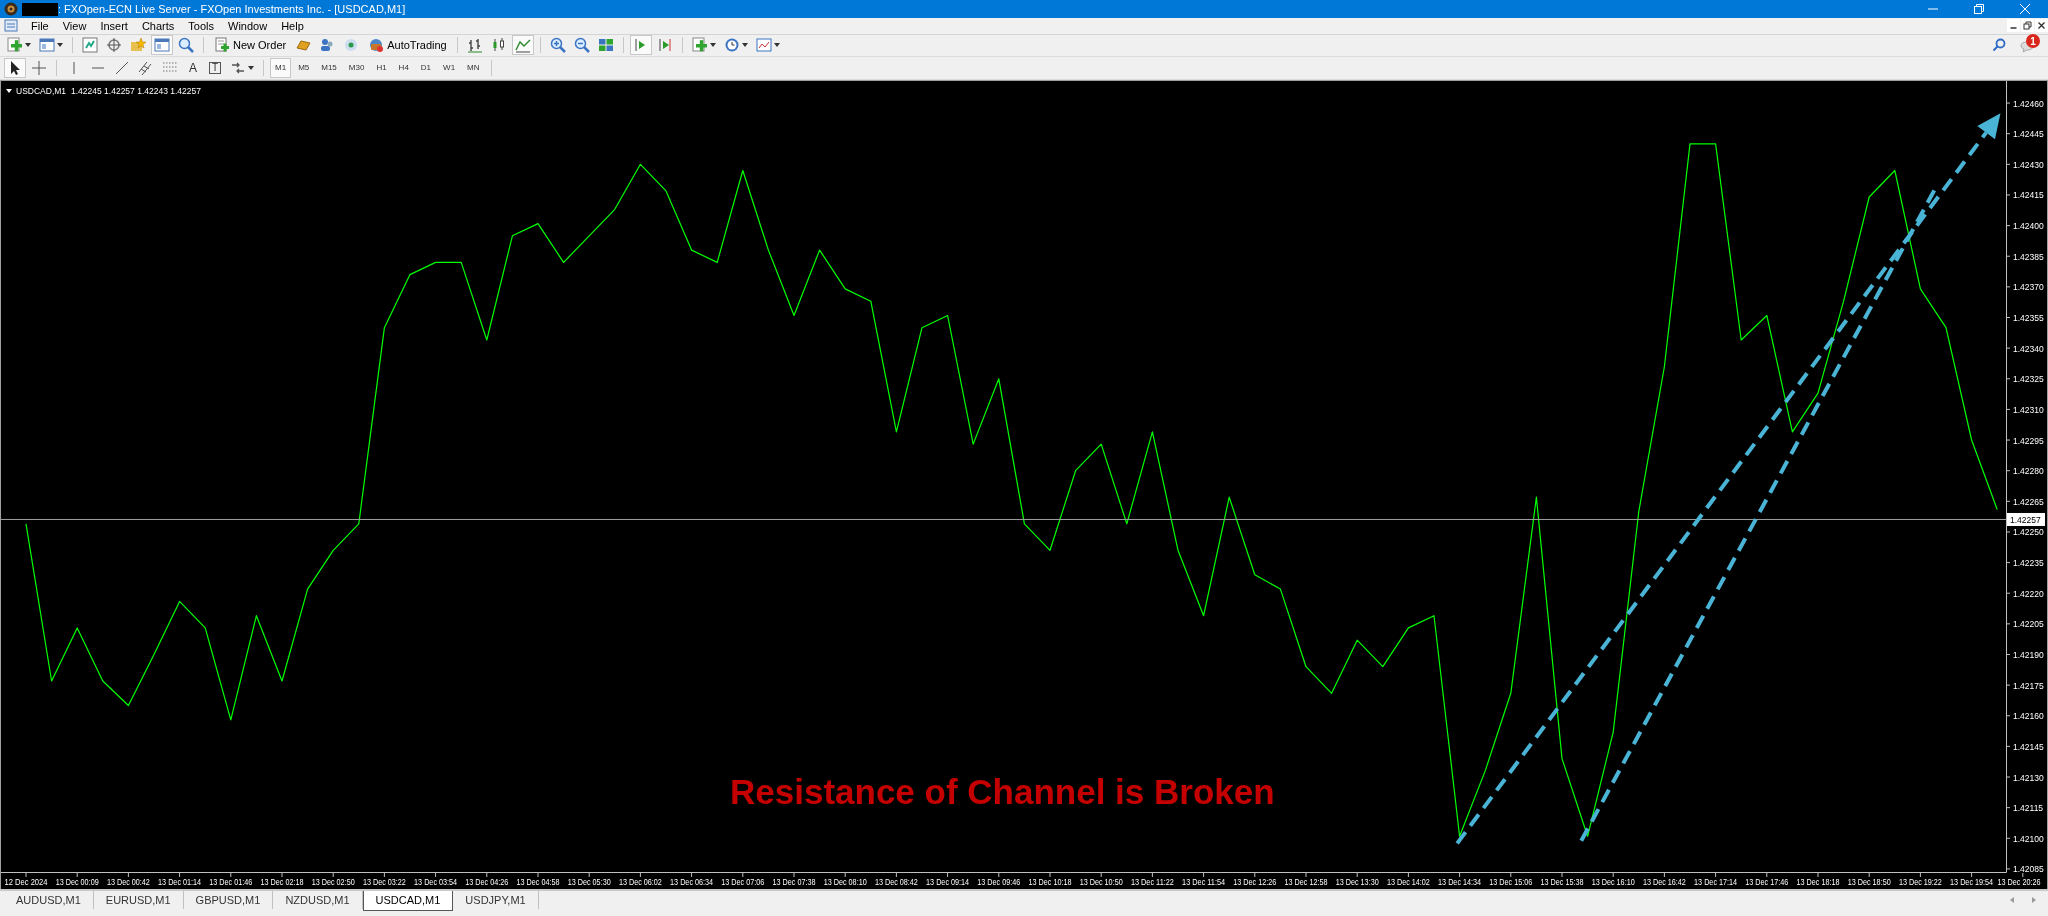 The height and width of the screenshot is (916, 2048). I want to click on chart-shift-icon, so click(640, 45).